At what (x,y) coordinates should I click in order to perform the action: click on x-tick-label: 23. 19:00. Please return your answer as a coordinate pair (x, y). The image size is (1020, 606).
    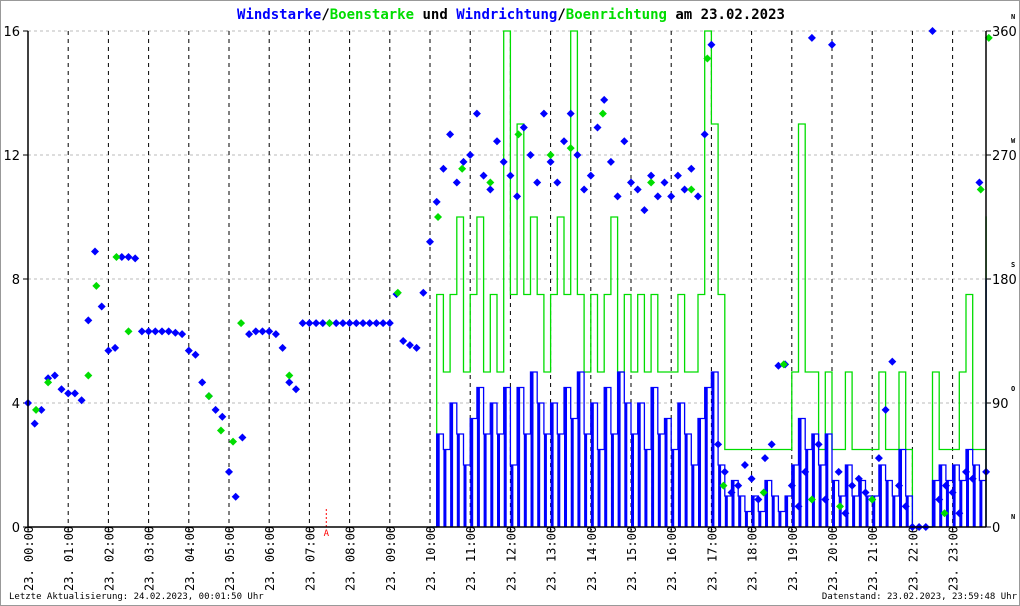
    Looking at the image, I should click on (793, 558).